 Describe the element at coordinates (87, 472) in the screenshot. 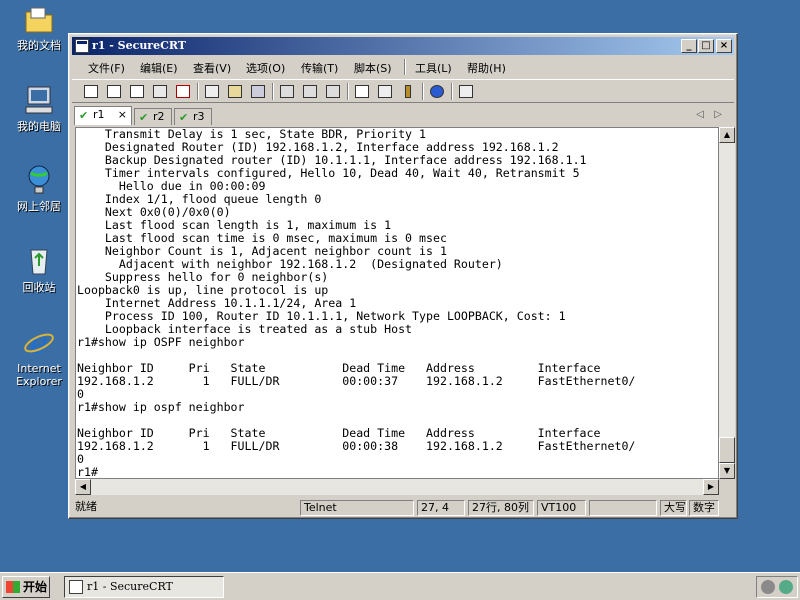

I see `terminal-line: r1#` at that location.